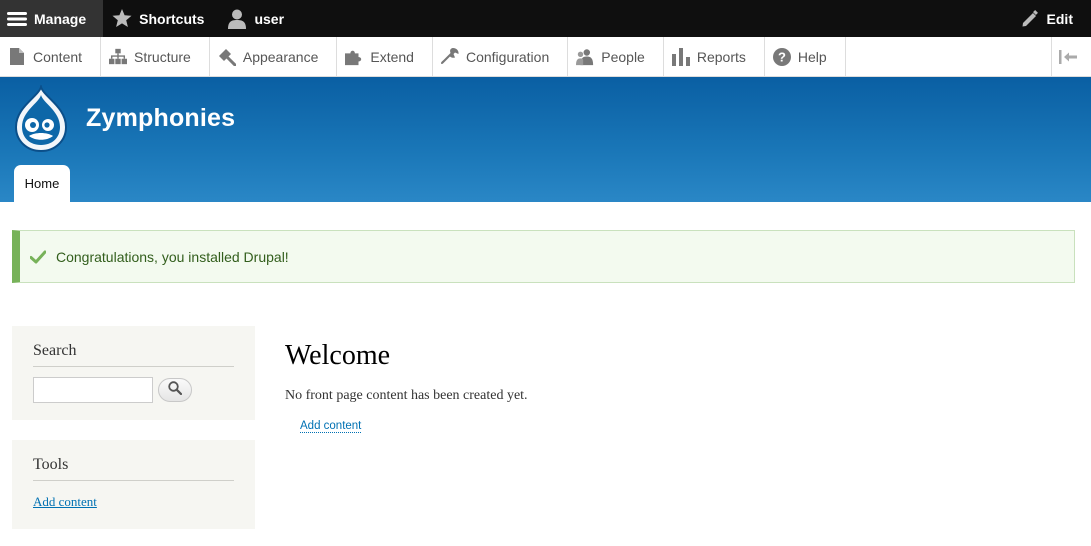 The image size is (1091, 546). Describe the element at coordinates (507, 56) in the screenshot. I see `tray-label-configuration: Configuration` at that location.